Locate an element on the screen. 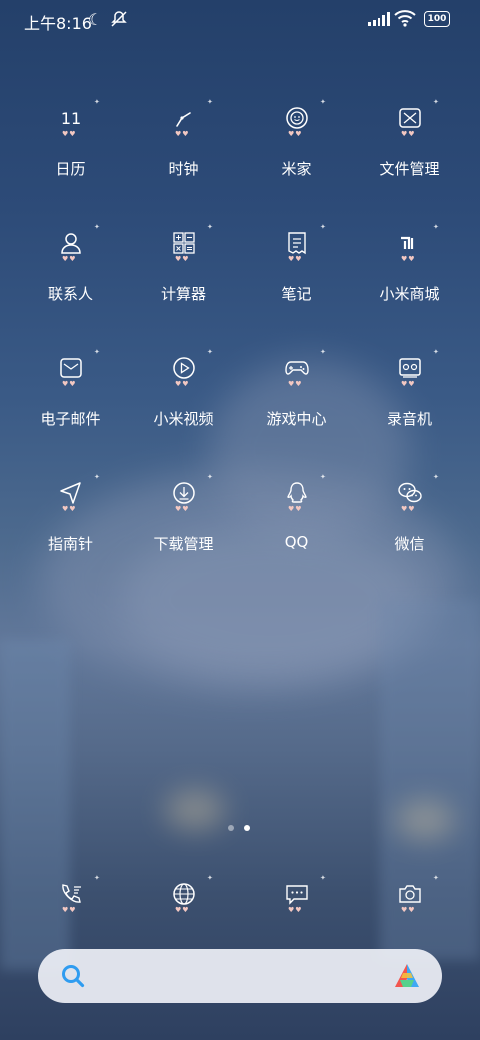 The height and width of the screenshot is (1040, 480). assistant-logo-icon is located at coordinates (407, 976).